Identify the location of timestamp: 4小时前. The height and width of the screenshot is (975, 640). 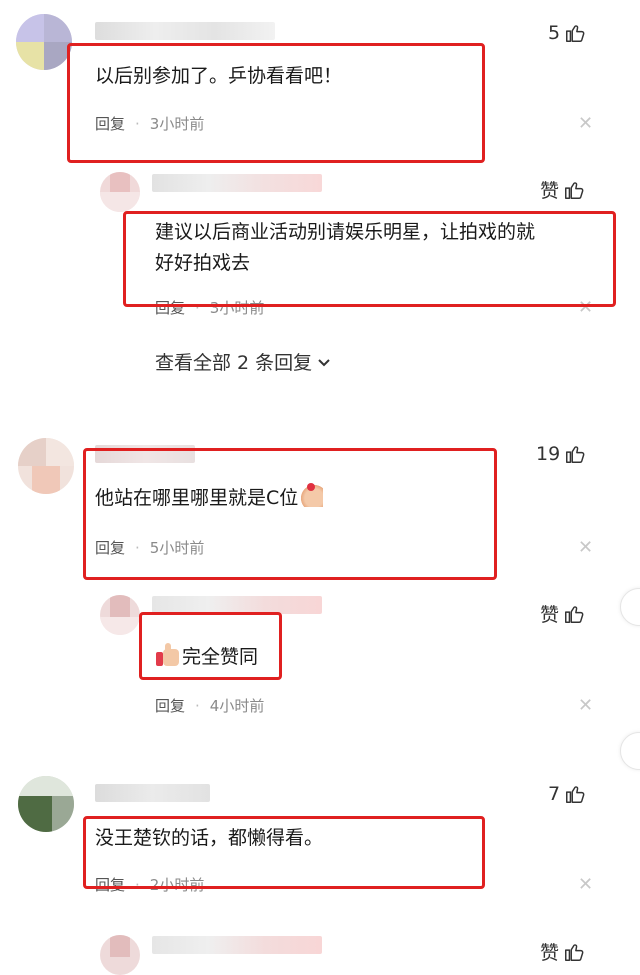
(237, 706).